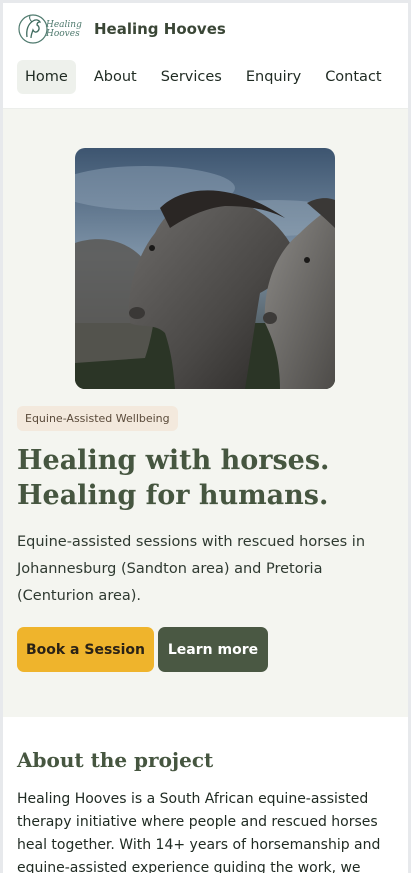 The image size is (411, 873). I want to click on nav-item-contact: Contact, so click(353, 77).